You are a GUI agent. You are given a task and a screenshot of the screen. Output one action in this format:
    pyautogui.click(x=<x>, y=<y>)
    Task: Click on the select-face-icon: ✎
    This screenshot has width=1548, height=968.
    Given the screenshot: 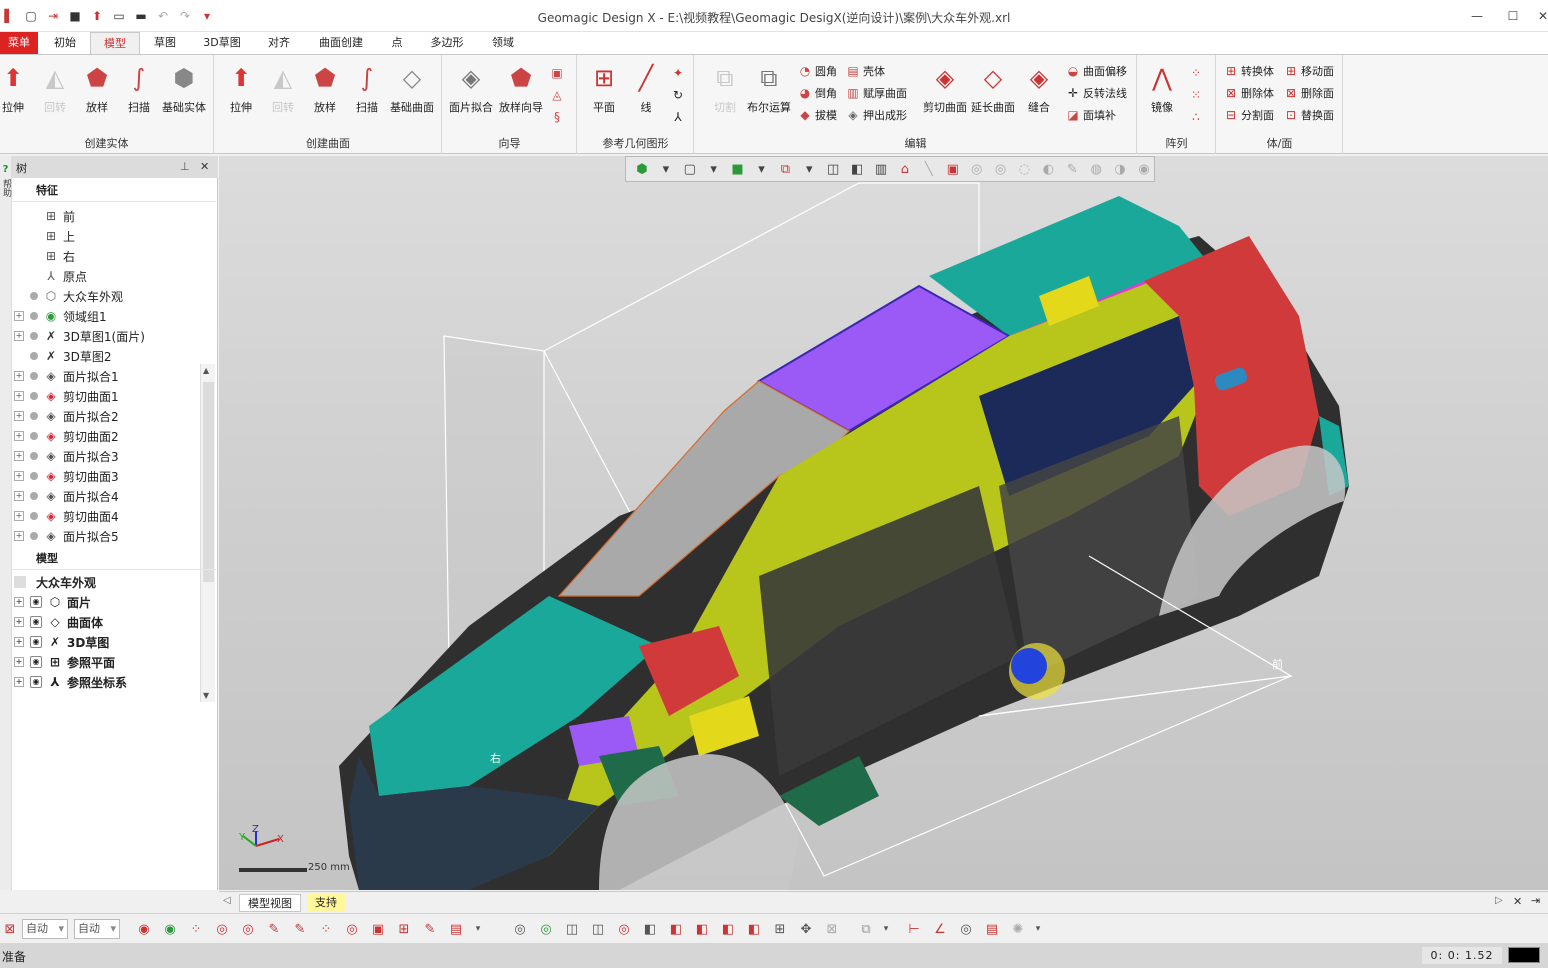 What is the action you would take?
    pyautogui.click(x=274, y=929)
    